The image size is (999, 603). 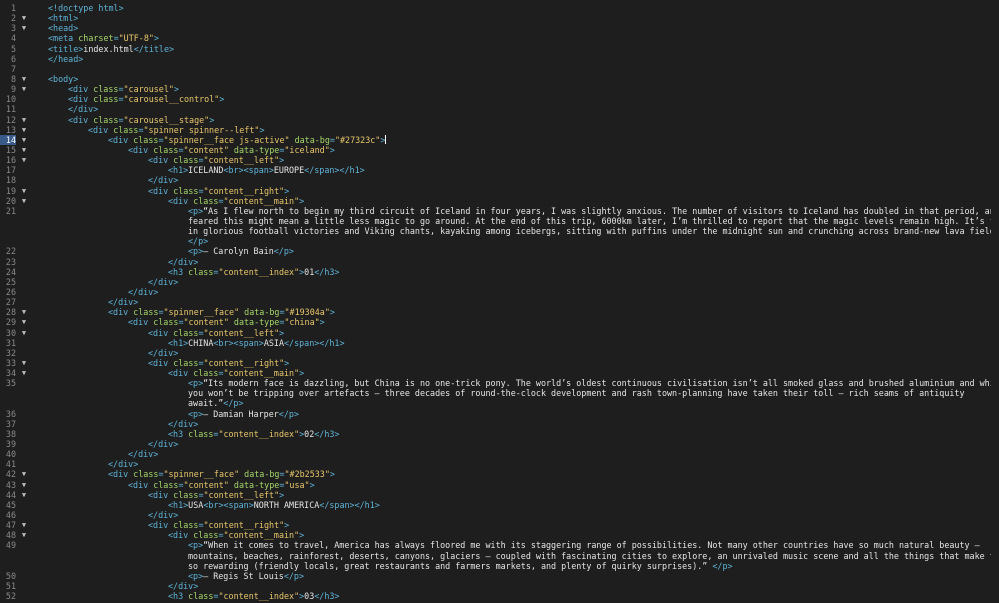 I want to click on code-line: 9 ▼ <div class="carousel">, so click(x=499, y=89).